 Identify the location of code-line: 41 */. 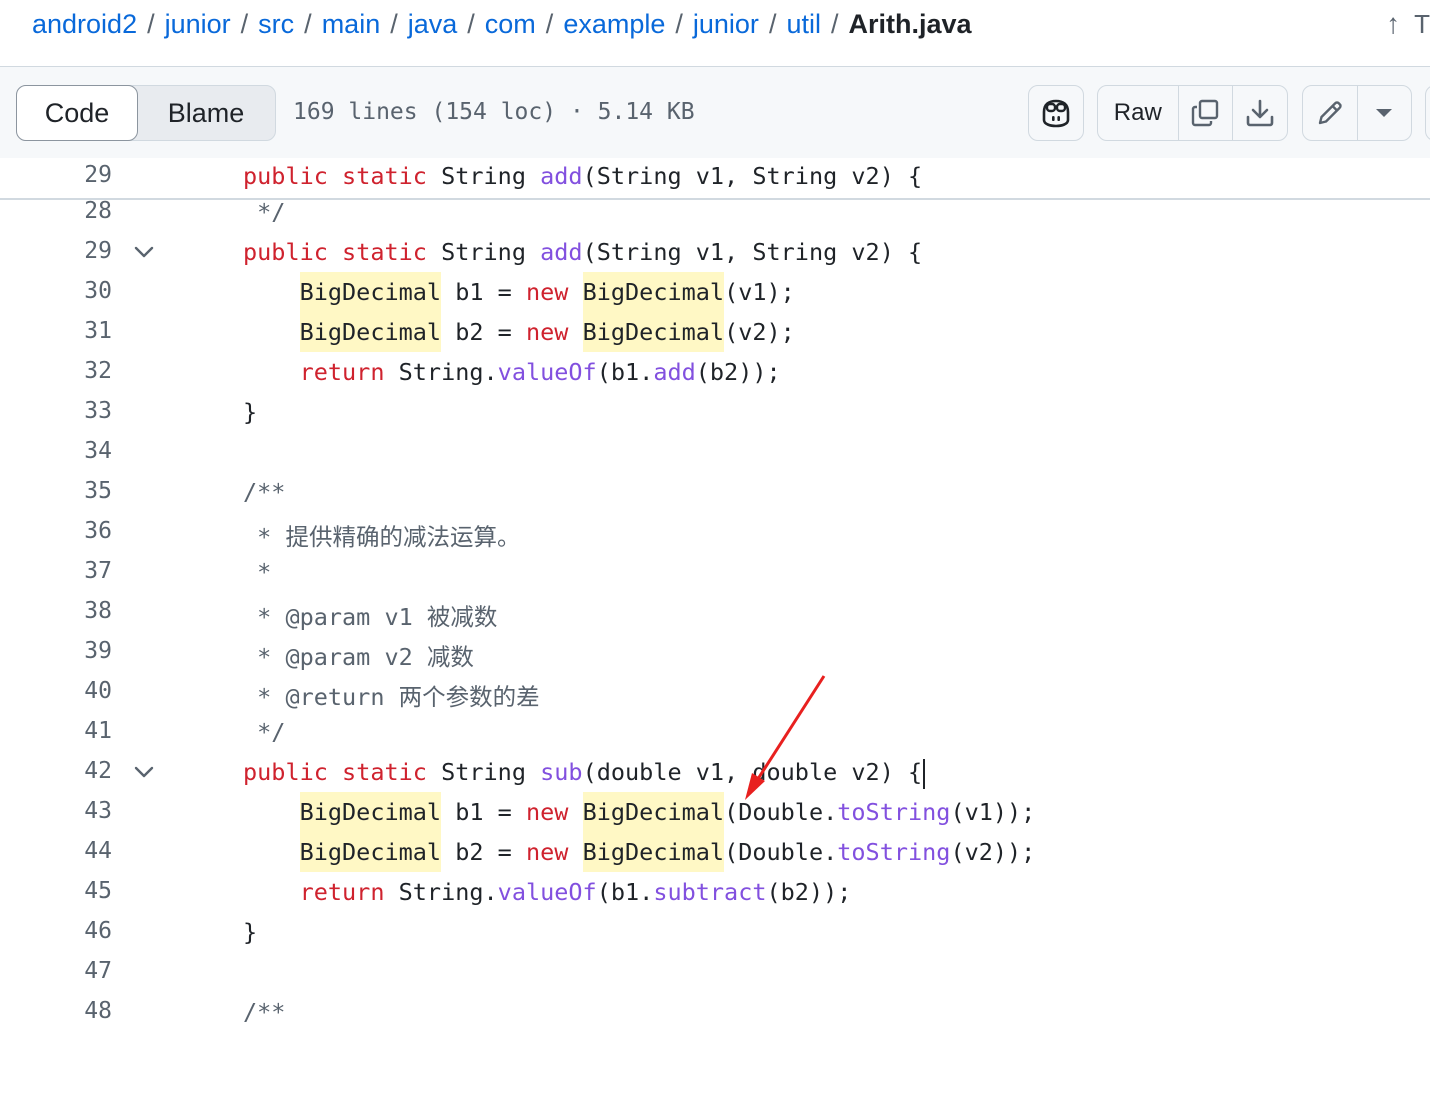
(715, 732).